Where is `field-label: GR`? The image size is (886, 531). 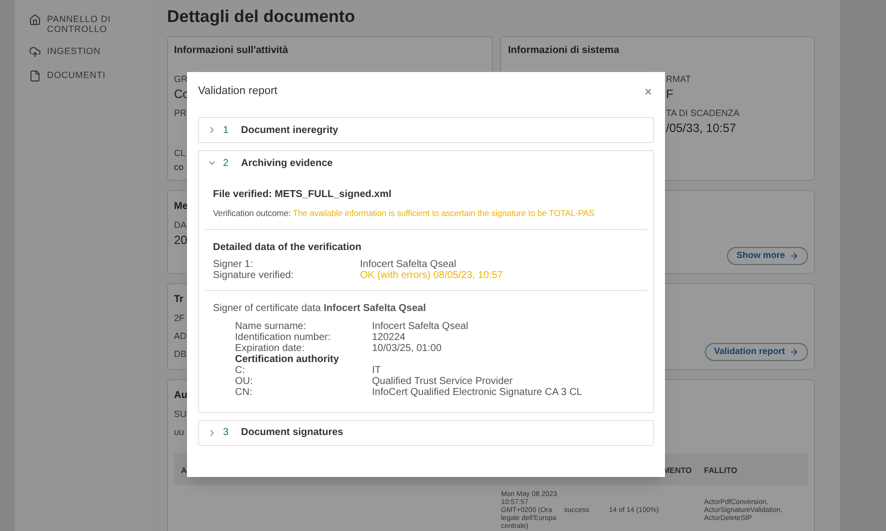 field-label: GR is located at coordinates (181, 79).